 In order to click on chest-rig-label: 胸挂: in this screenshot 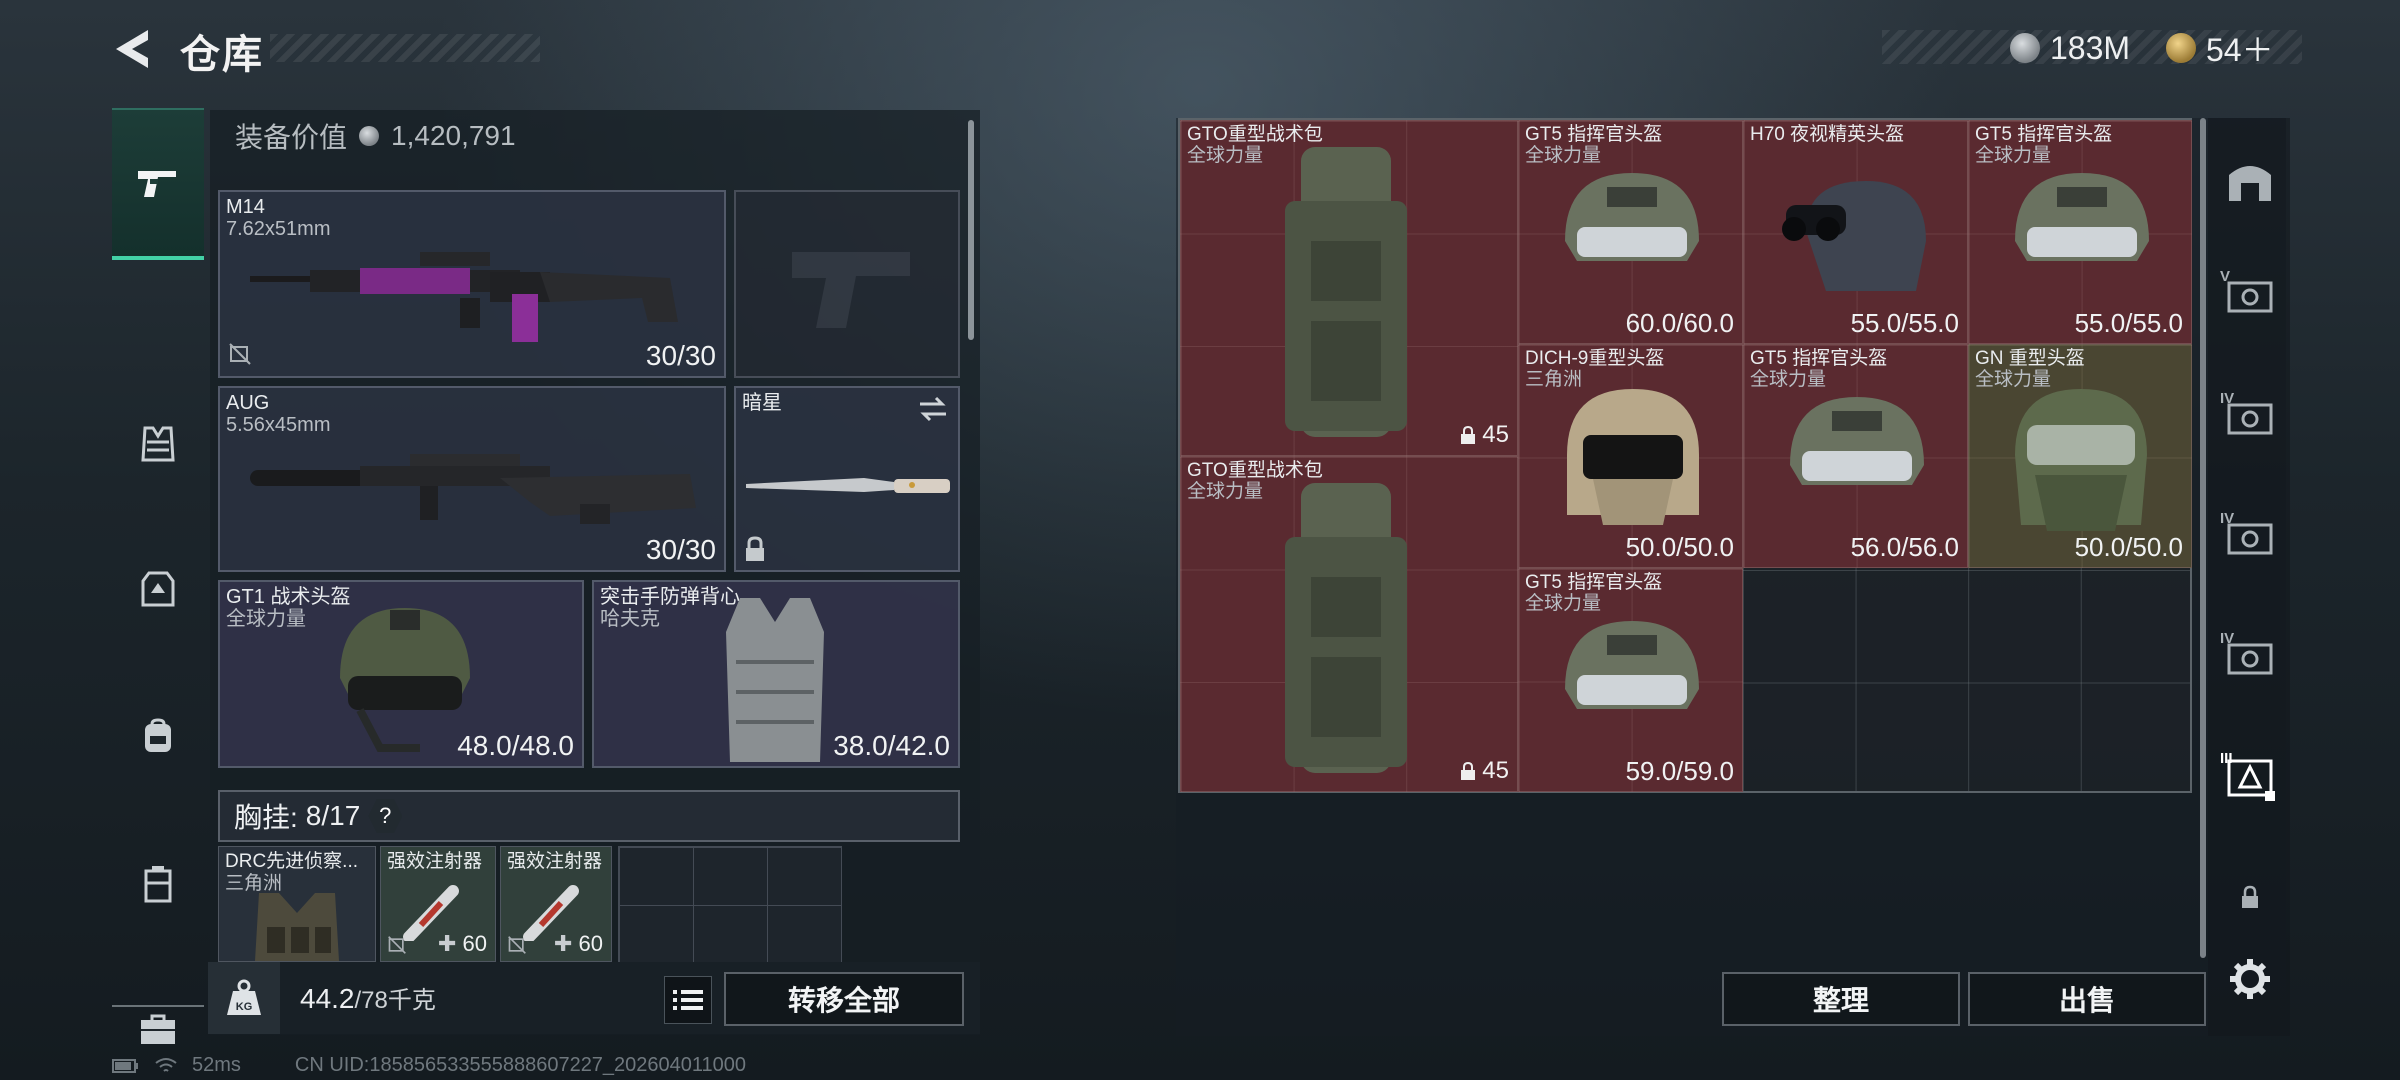, I will do `click(266, 817)`.